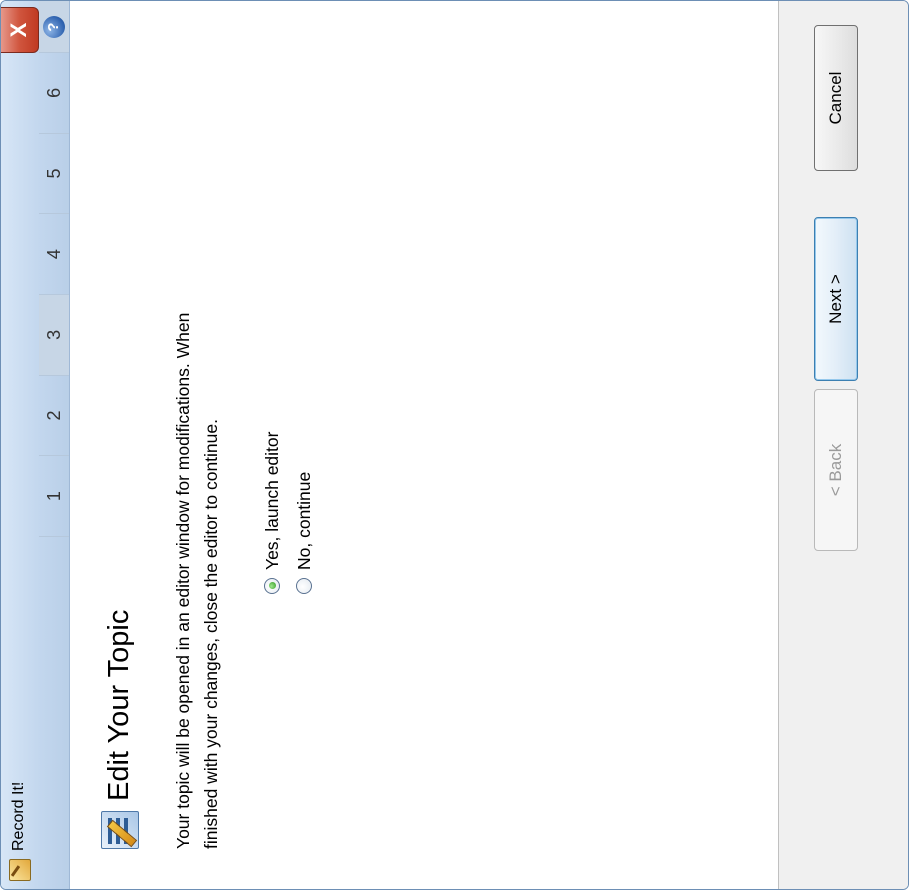 The width and height of the screenshot is (909, 890). I want to click on window-title: Record It!, so click(18, 816).